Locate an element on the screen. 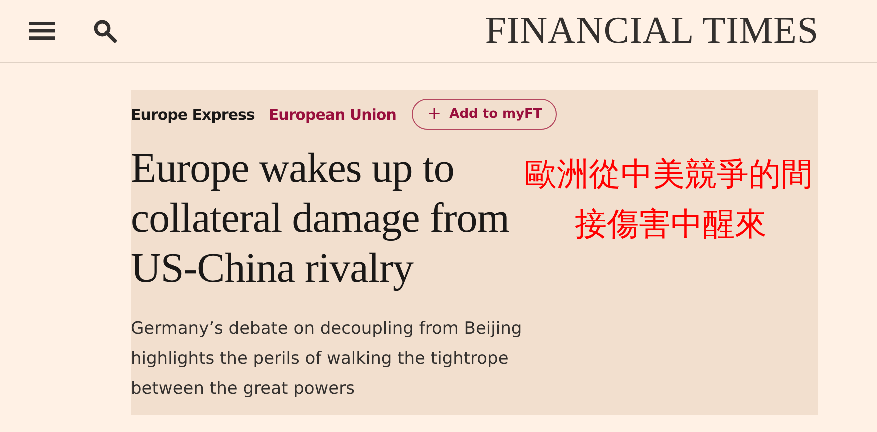  annotation-text: 歐洲從中美競爭的間 is located at coordinates (669, 174).